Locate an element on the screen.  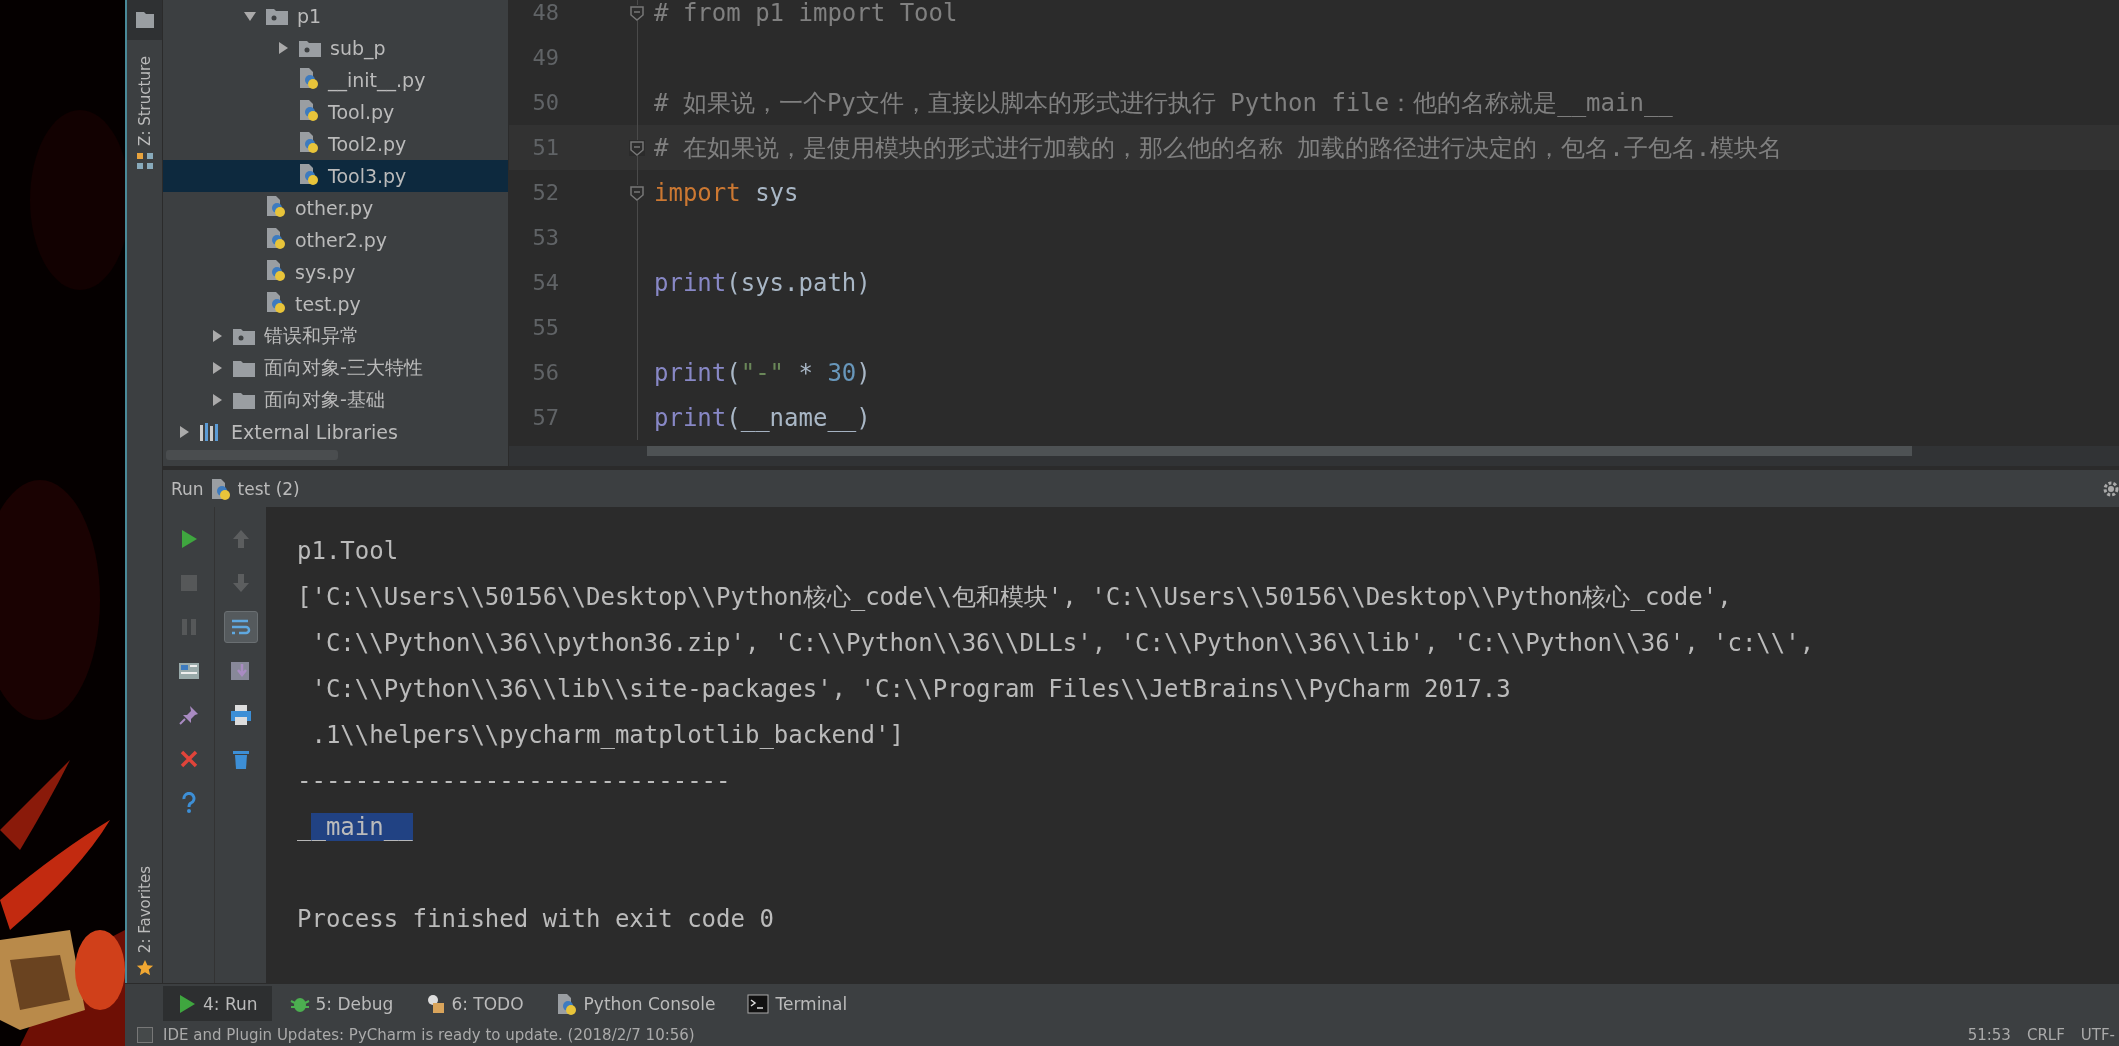
tree-item: 错误和异常 is located at coordinates (335, 336).